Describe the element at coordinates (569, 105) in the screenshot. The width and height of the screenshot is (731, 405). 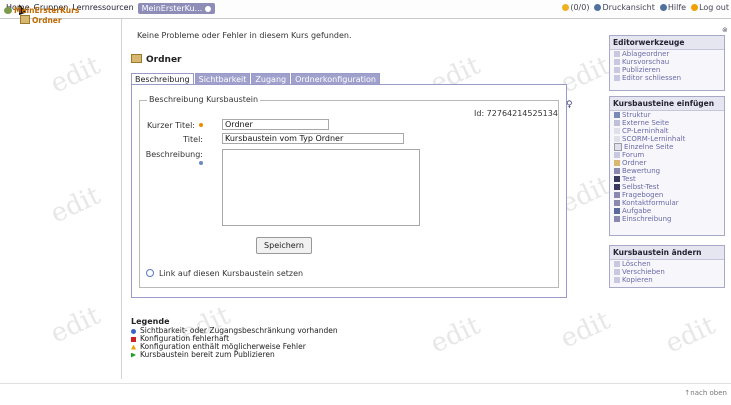
I see `help-pin-icon: ♀` at that location.